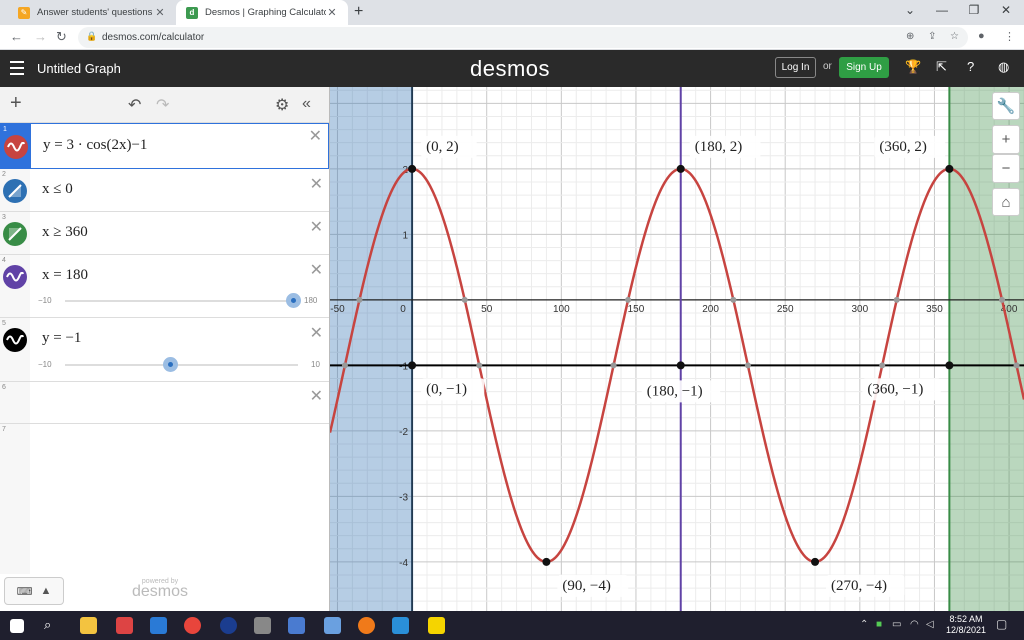 This screenshot has height=640, width=1024. I want to click on intersection-point, so click(1016, 365).